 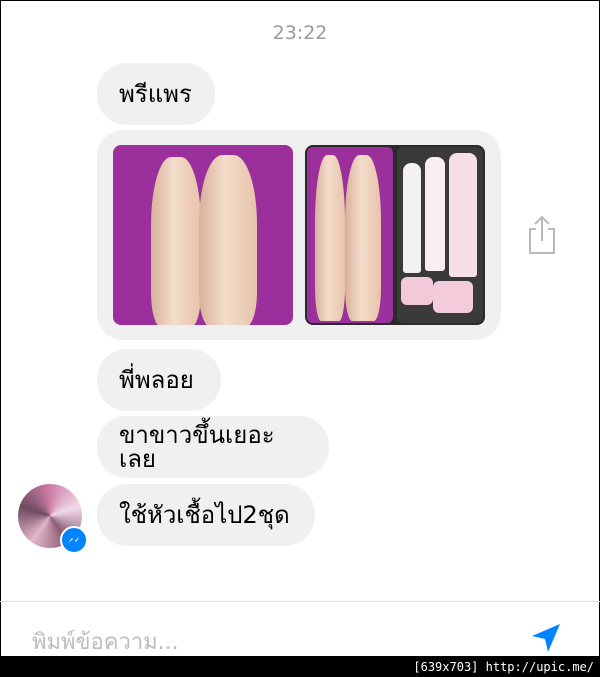 What do you see at coordinates (300, 33) in the screenshot?
I see `message-timestamp: 23:22` at bounding box center [300, 33].